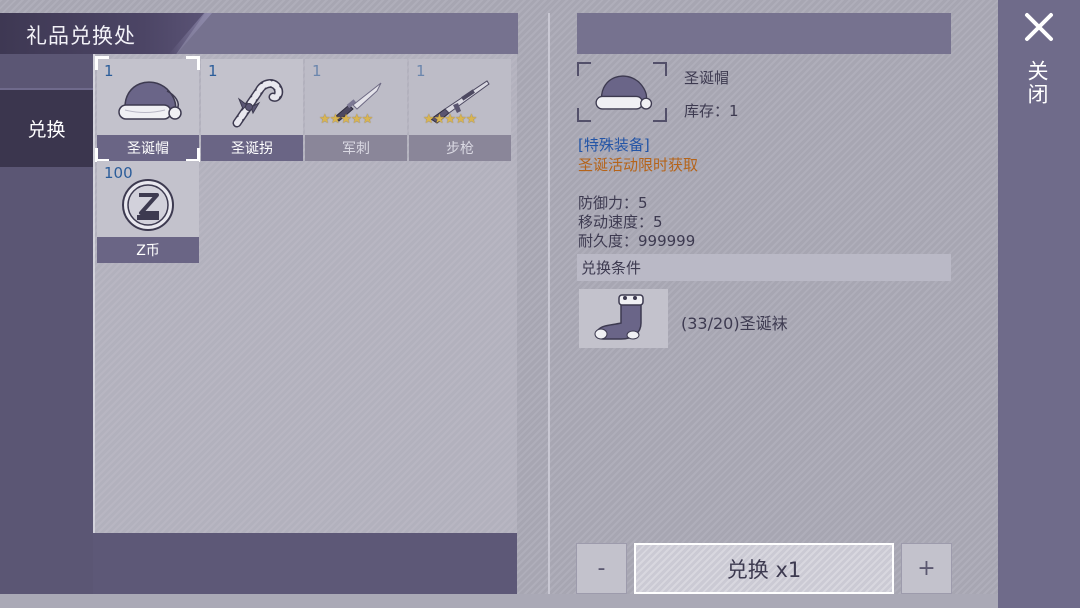 Image resolution: width=1080 pixels, height=608 pixels. I want to click on exchange-button: 兑换 x1, so click(764, 568).